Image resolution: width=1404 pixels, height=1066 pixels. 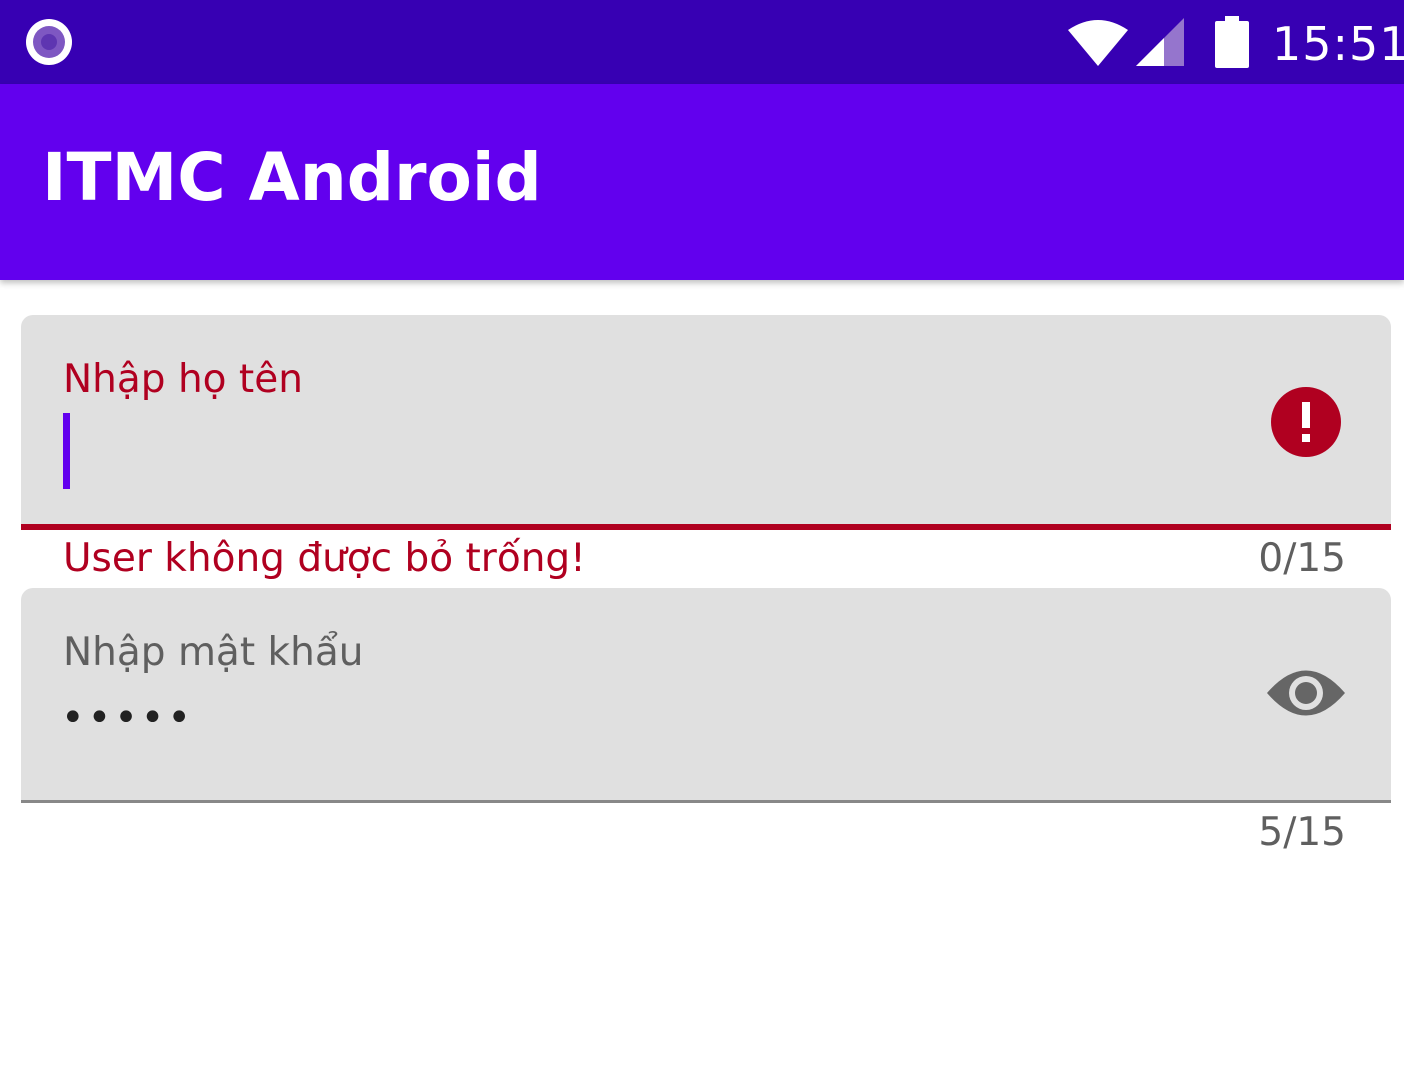 What do you see at coordinates (1306, 422) in the screenshot?
I see `error-icon` at bounding box center [1306, 422].